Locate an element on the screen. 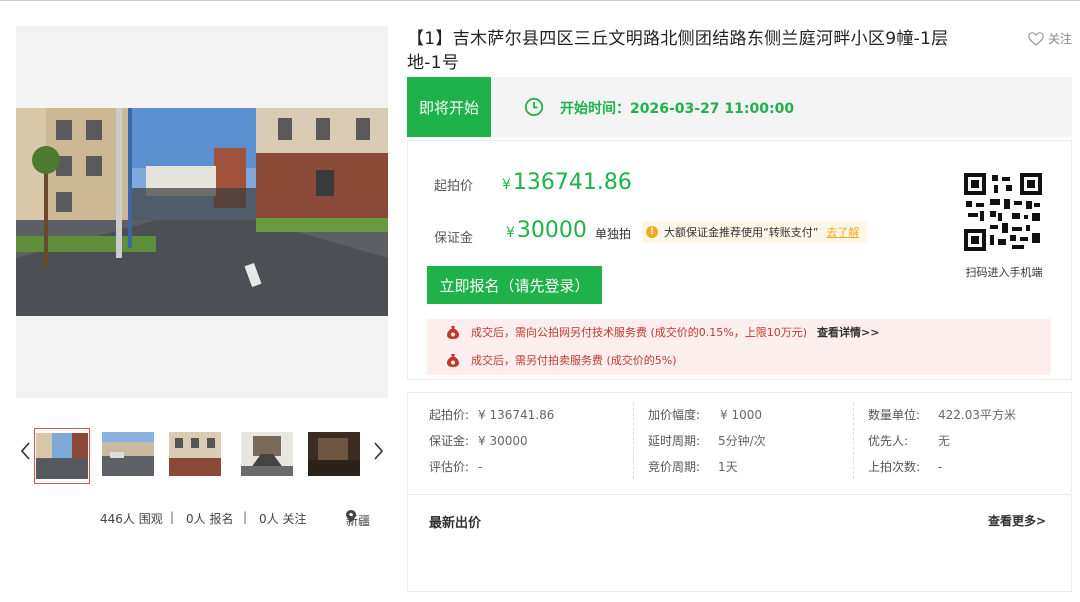 Image resolution: width=1080 pixels, height=602 pixels. signups-count: 0人 报名 is located at coordinates (210, 519).